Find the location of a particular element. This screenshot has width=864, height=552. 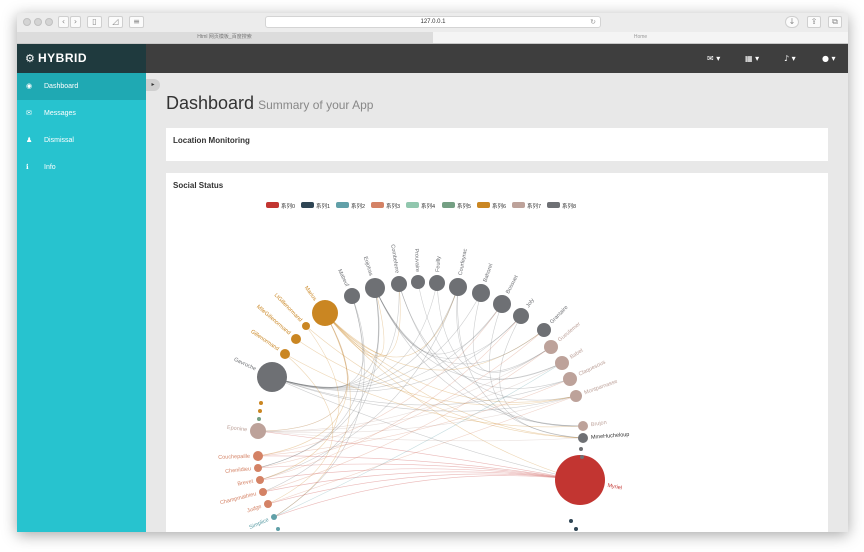

alerts-dropdown: ♪ ▾ is located at coordinates (790, 58).